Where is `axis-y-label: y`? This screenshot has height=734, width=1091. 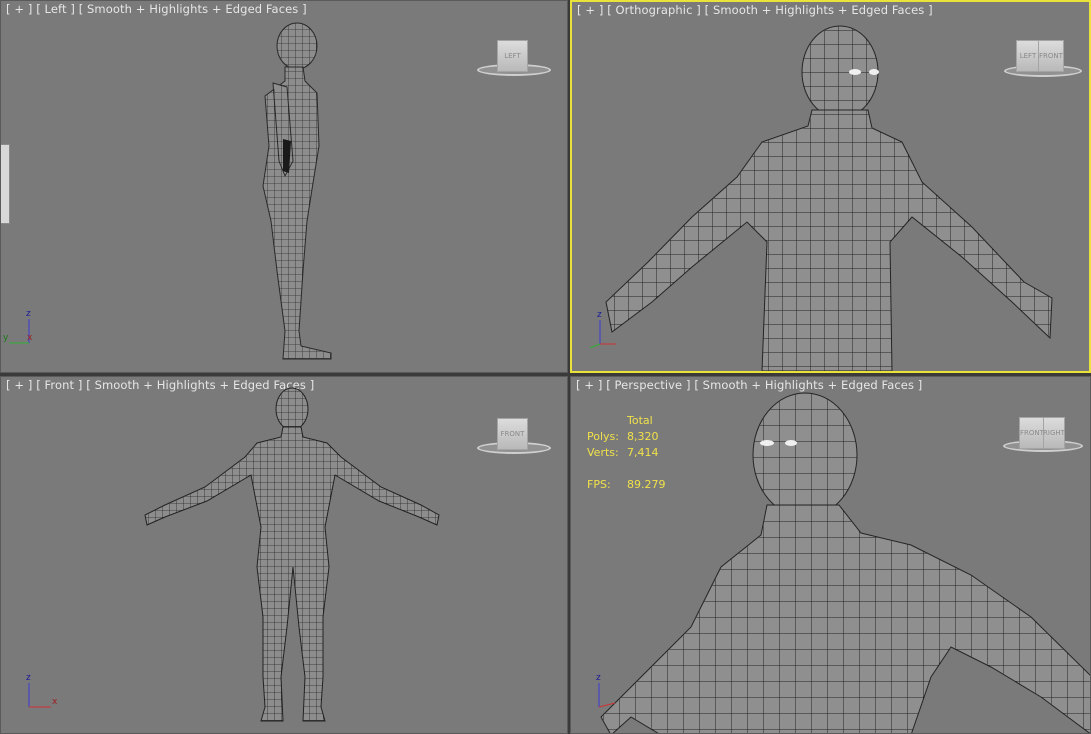
axis-y-label: y is located at coordinates (6, 338).